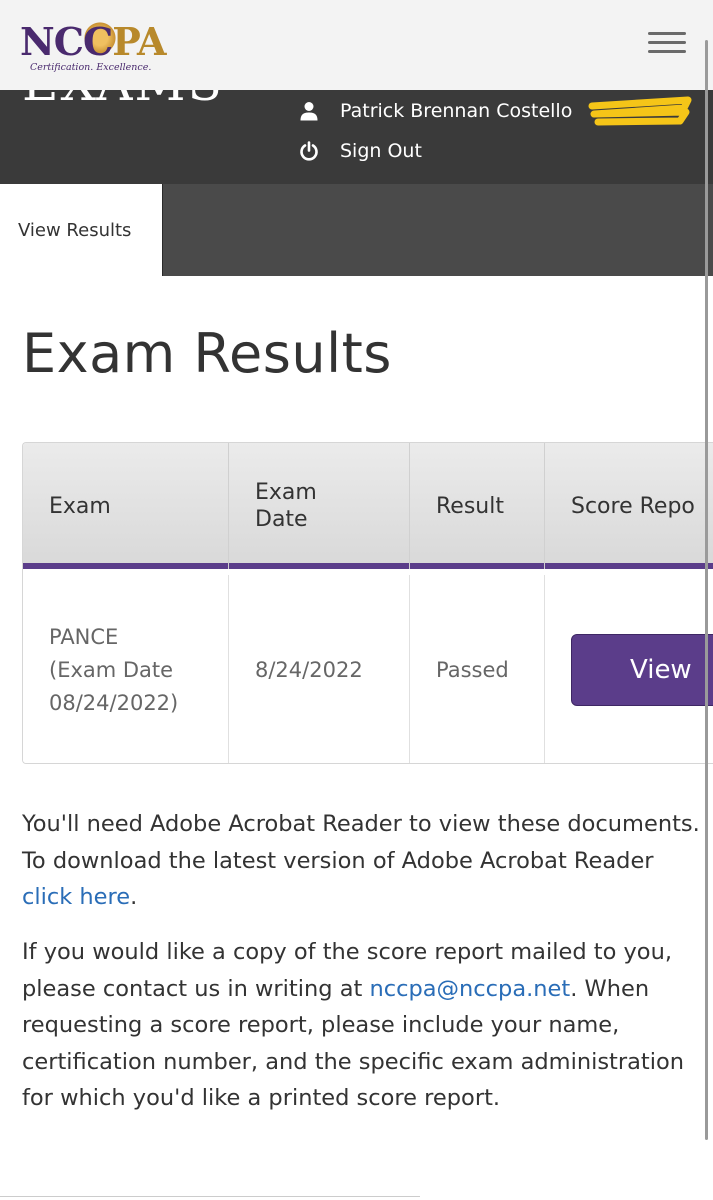 The height and width of the screenshot is (1200, 713). What do you see at coordinates (643, 111) in the screenshot?
I see `redaction-scribble` at bounding box center [643, 111].